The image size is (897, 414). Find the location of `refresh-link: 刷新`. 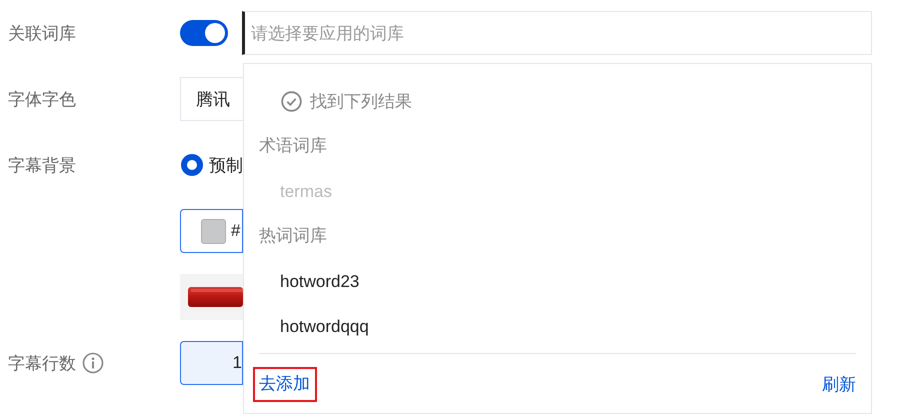

refresh-link: 刷新 is located at coordinates (839, 384).